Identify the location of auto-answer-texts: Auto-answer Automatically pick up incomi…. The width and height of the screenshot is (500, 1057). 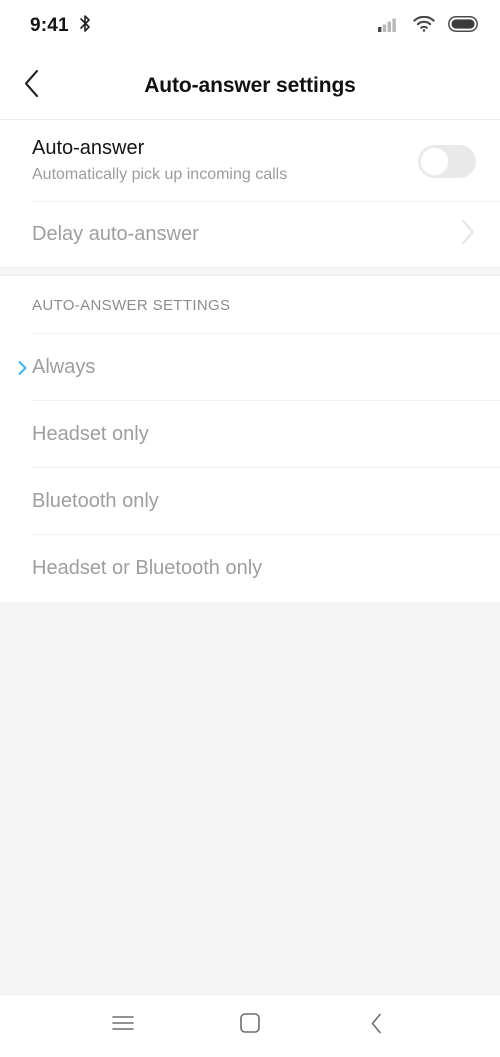
(225, 160).